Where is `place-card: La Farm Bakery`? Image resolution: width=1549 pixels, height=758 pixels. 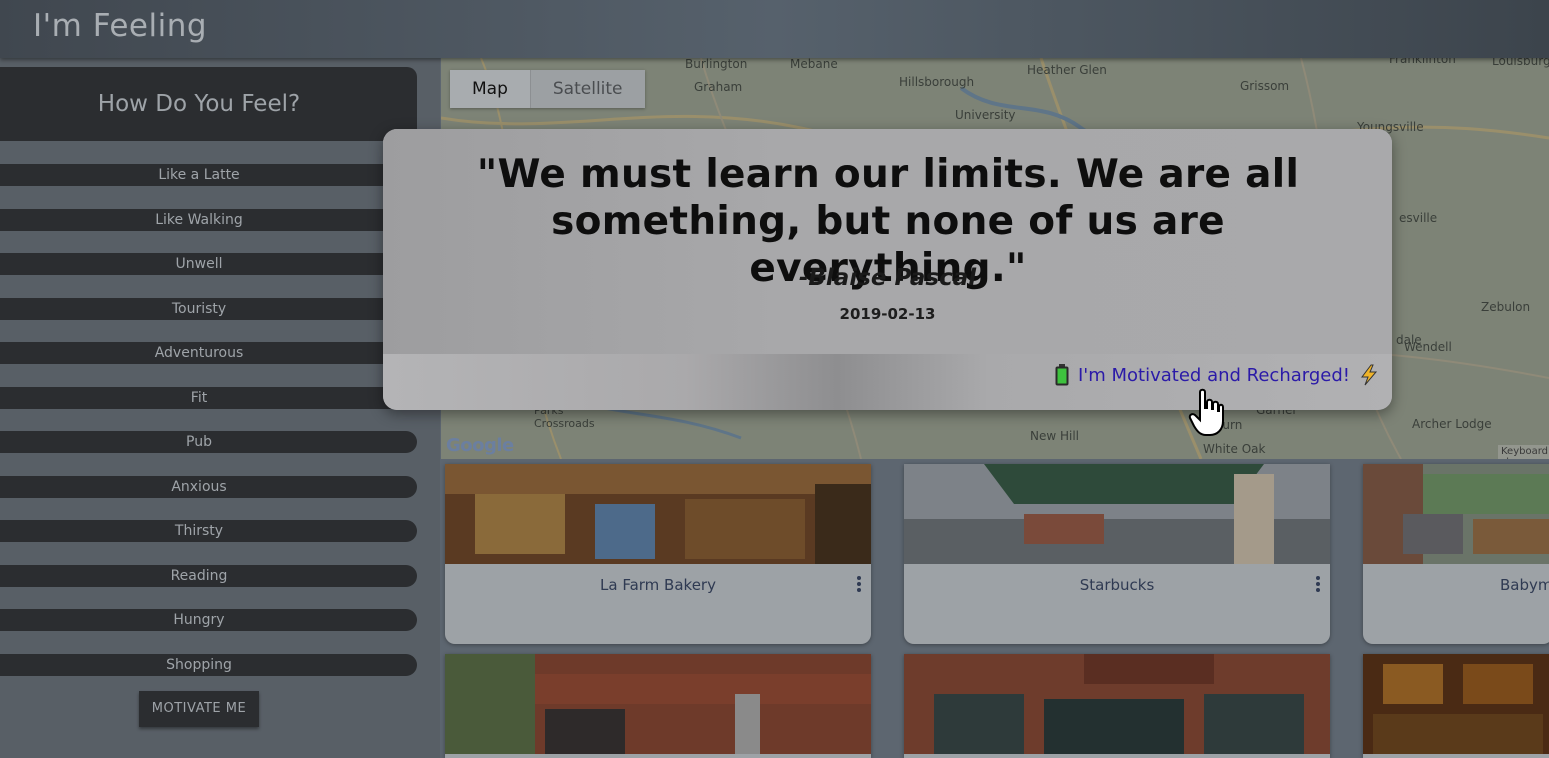
place-card: La Farm Bakery is located at coordinates (658, 554).